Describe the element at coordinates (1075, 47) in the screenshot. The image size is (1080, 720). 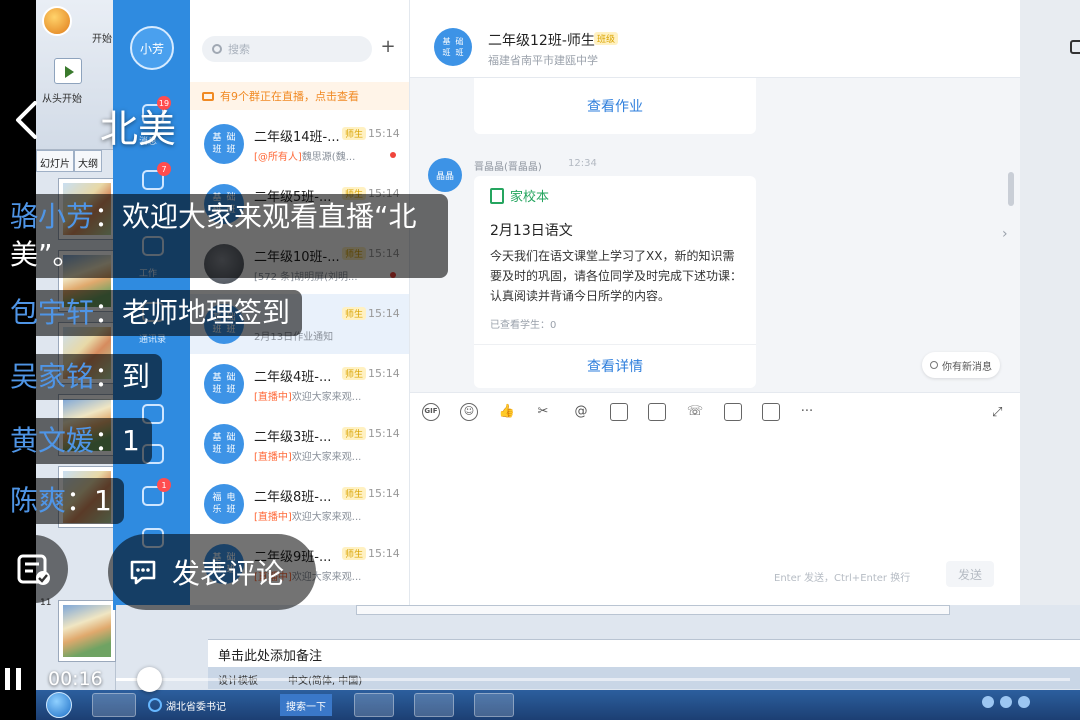
I see `window-corner-icon` at that location.